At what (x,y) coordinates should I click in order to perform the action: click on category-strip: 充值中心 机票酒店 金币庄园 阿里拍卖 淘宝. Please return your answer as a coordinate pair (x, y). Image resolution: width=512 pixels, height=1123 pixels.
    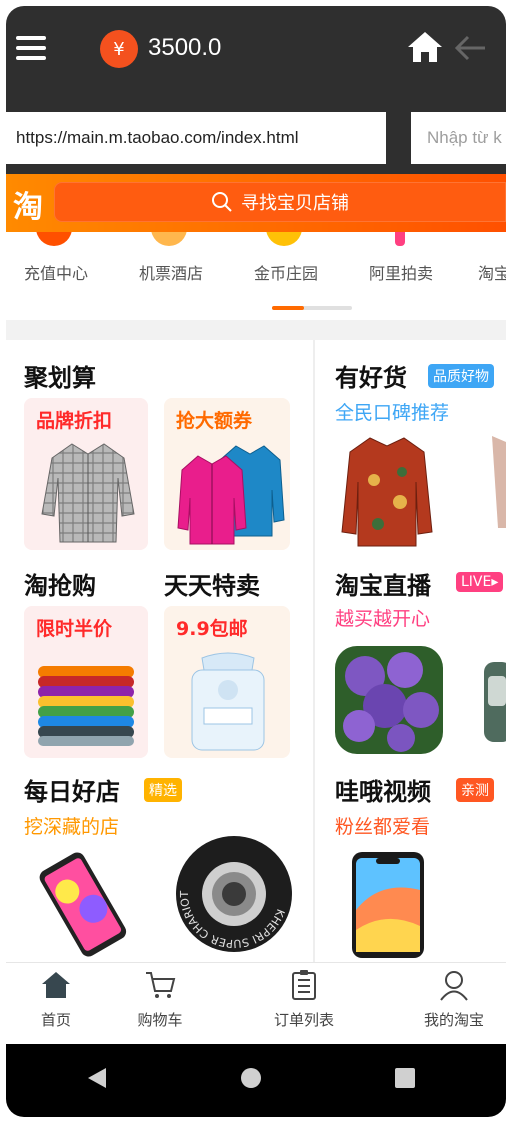
    Looking at the image, I should click on (256, 276).